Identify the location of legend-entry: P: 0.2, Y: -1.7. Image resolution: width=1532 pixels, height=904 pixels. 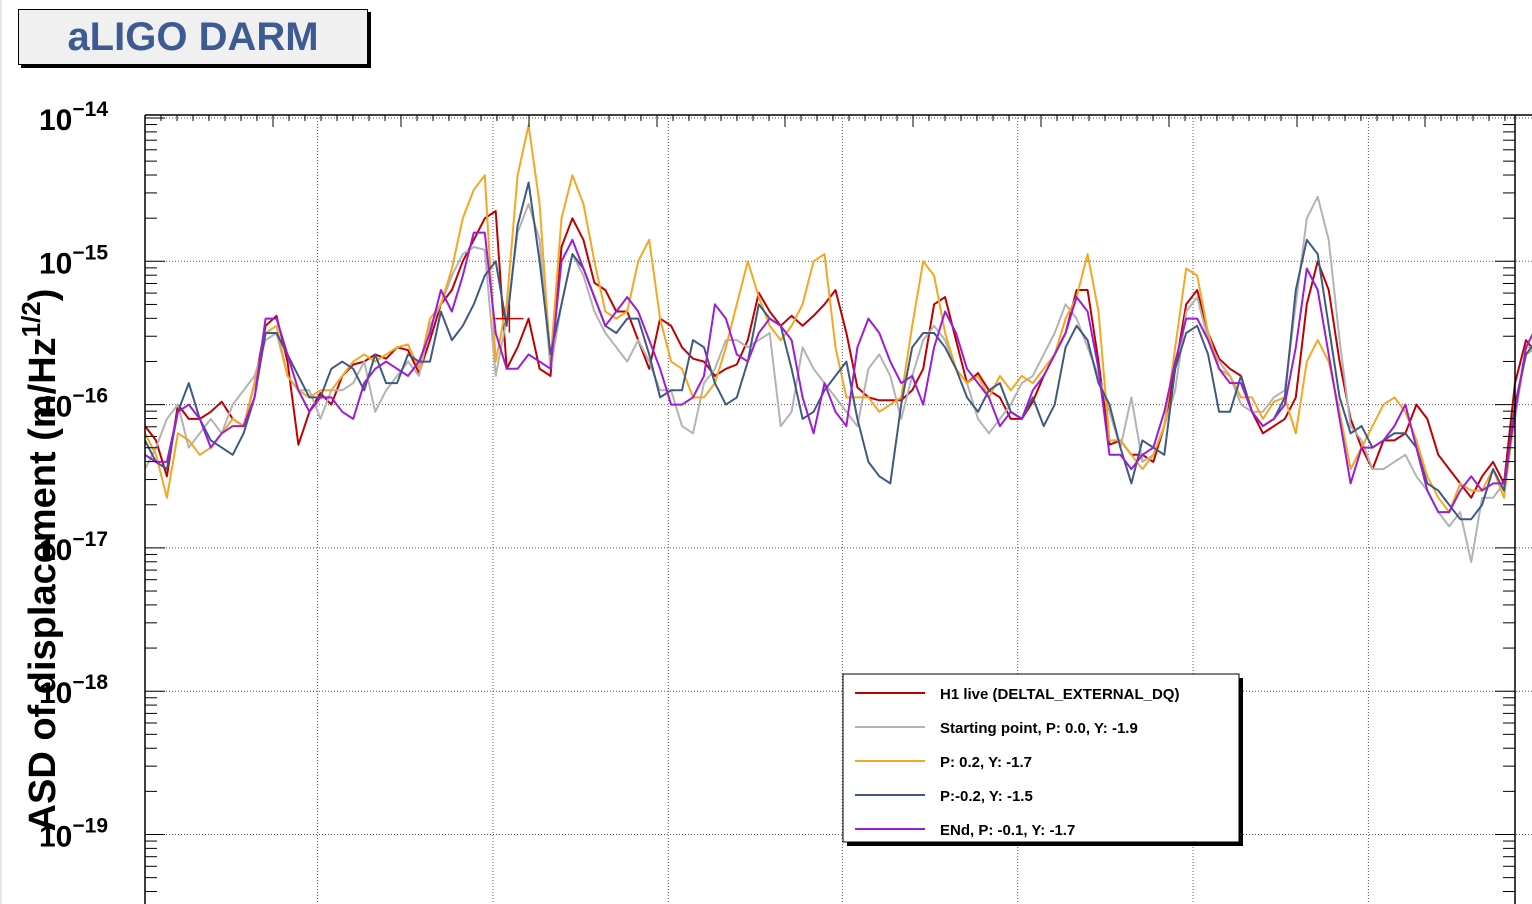
(986, 762).